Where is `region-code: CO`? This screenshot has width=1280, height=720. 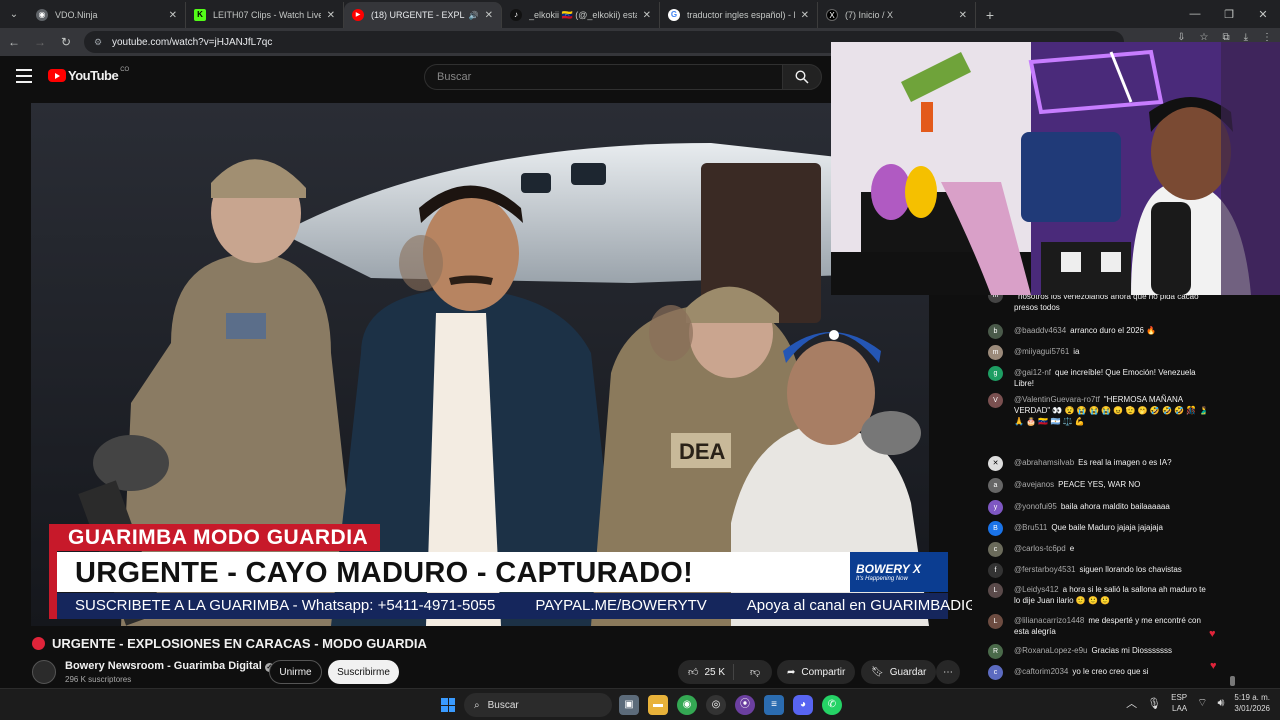
region-code: CO is located at coordinates (125, 69).